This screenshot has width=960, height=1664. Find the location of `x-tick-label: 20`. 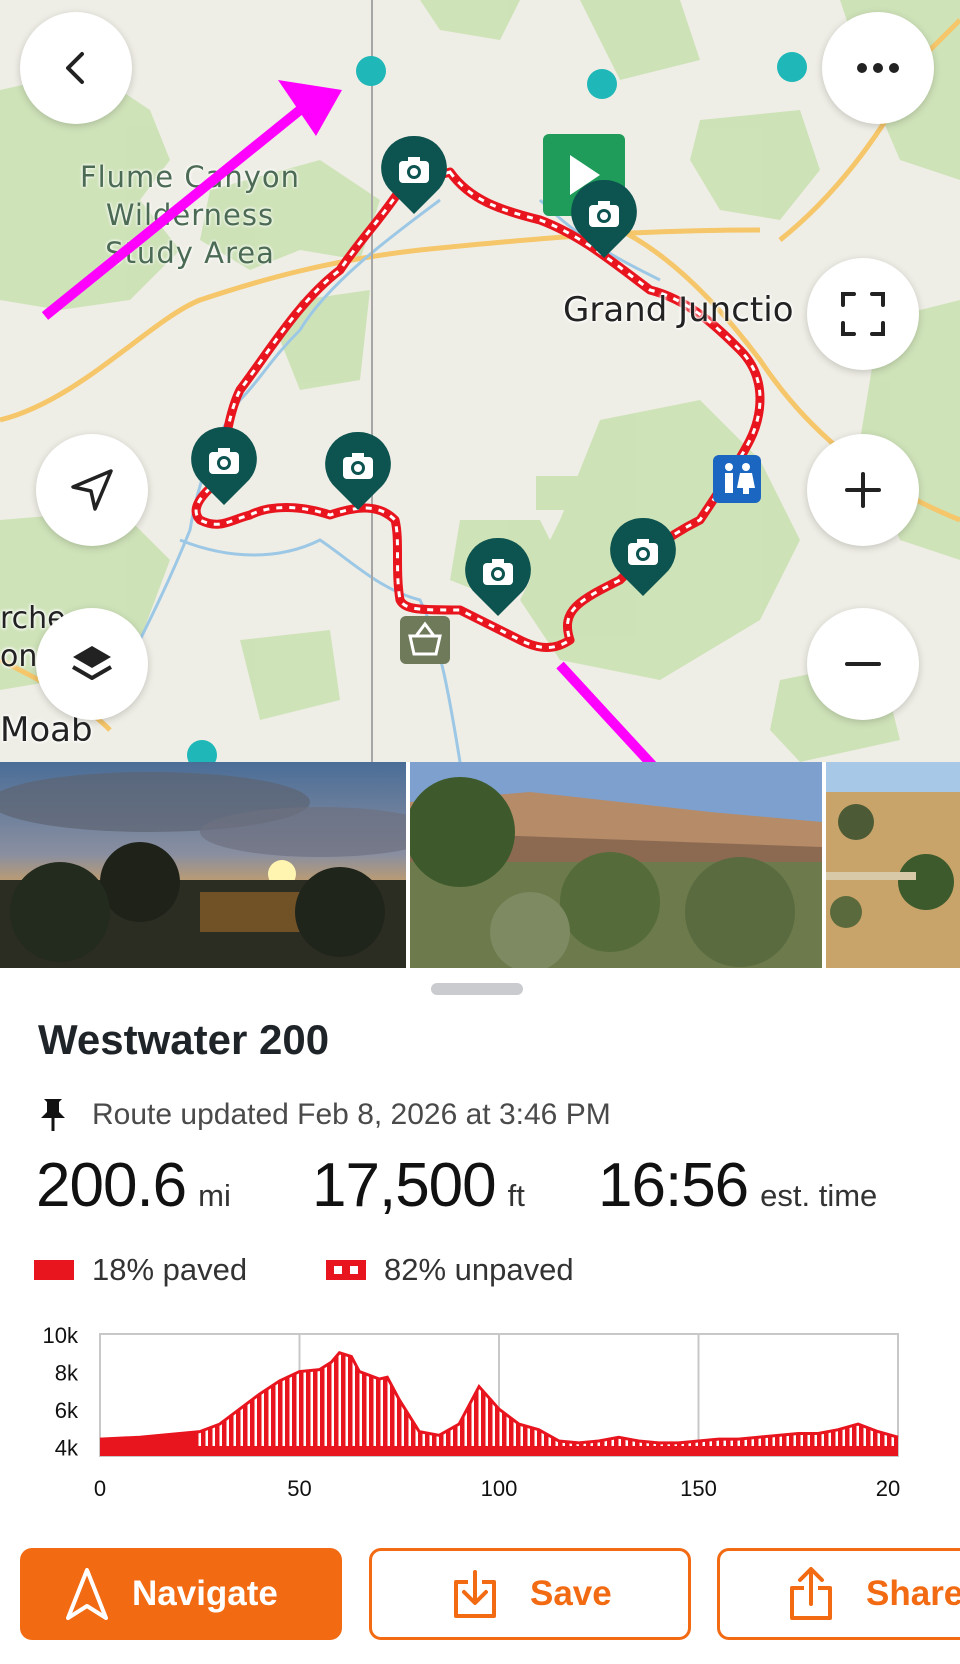

x-tick-label: 20 is located at coordinates (888, 1488).